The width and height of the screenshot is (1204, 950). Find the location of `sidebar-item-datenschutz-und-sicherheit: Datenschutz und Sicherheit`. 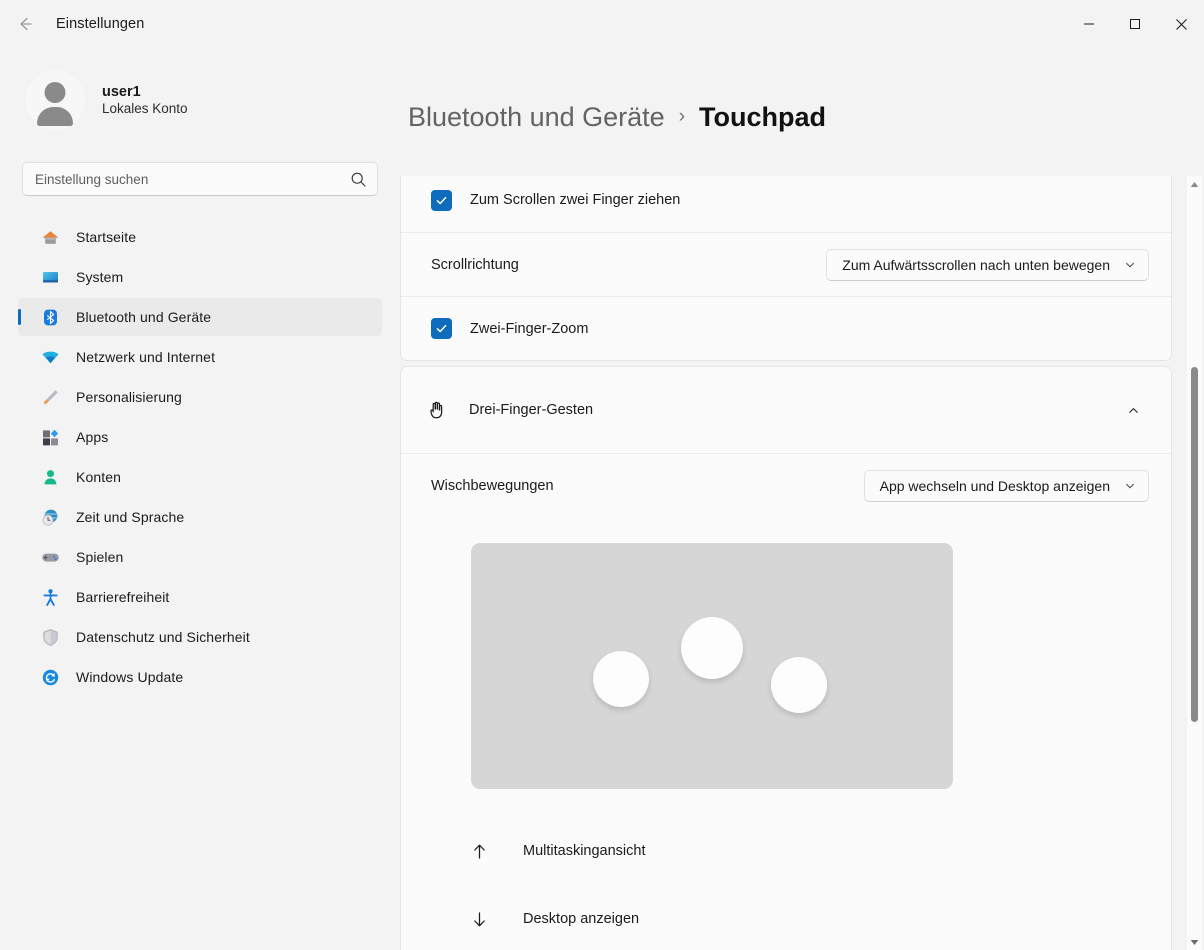

sidebar-item-datenschutz-und-sicherheit: Datenschutz und Sicherheit is located at coordinates (200, 637).